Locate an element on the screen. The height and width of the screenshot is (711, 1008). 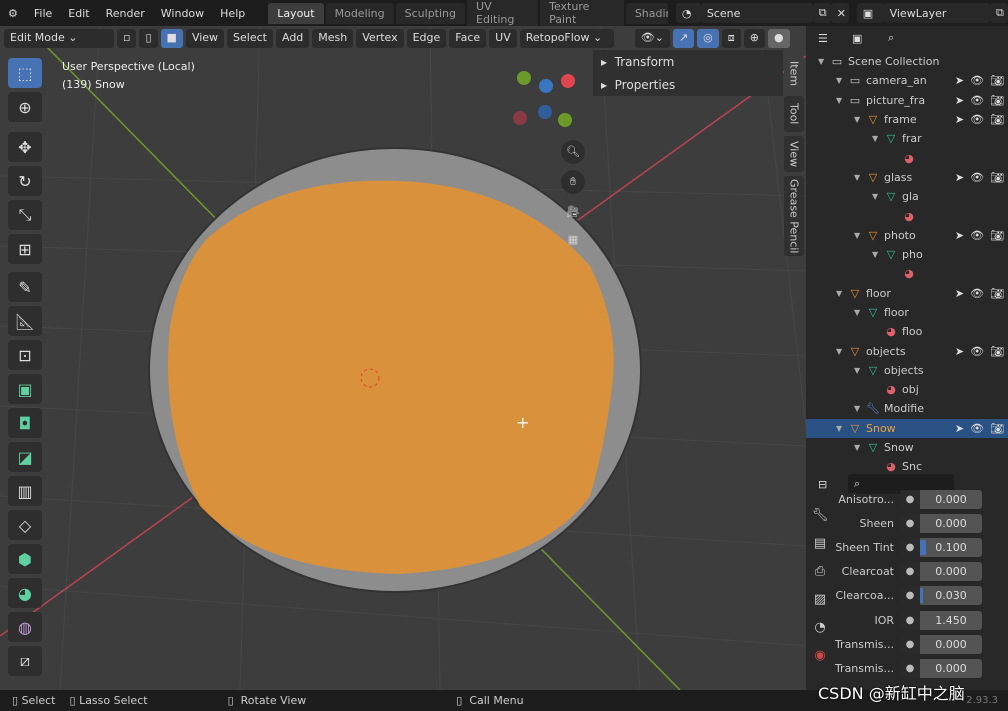
tab-shading: Shading is located at coordinates (646, 13).